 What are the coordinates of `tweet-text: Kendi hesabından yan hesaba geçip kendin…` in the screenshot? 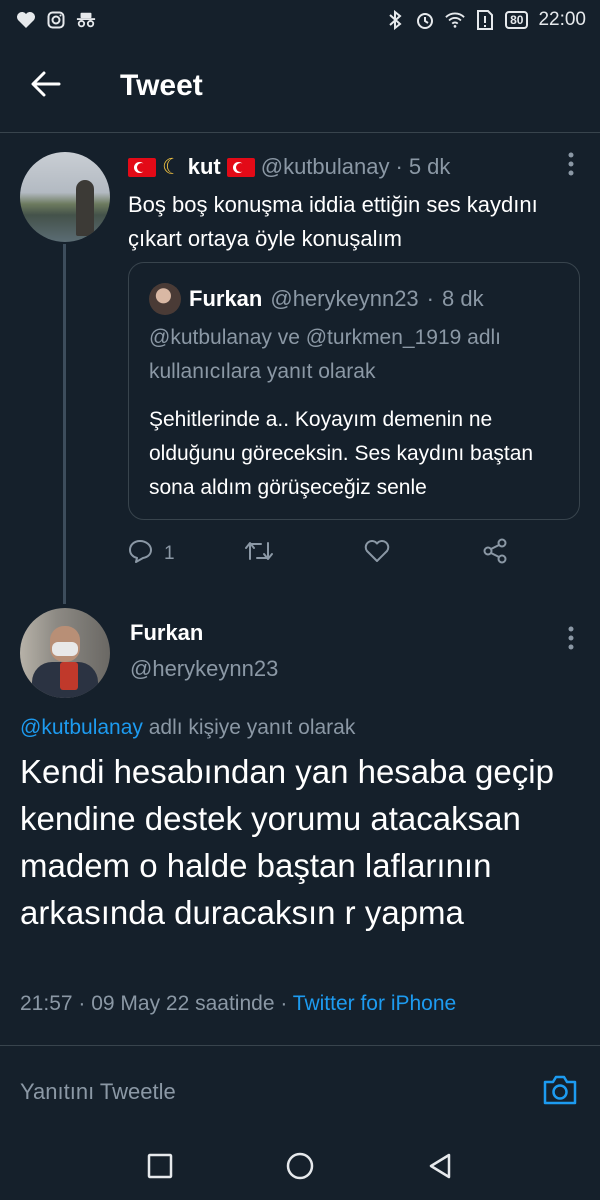 It's located at (287, 842).